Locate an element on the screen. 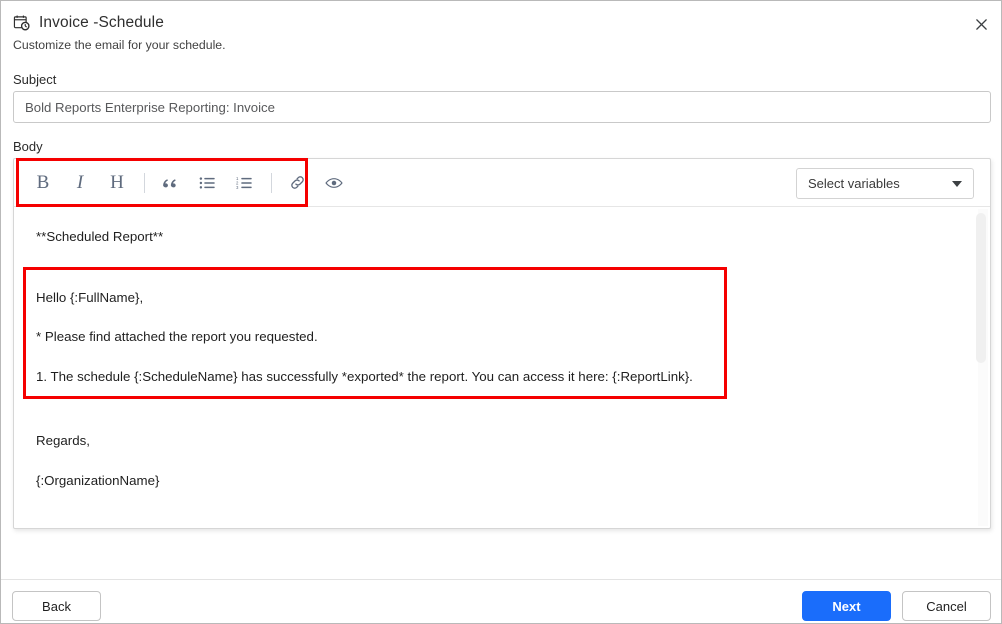  cancel-button: Cancel is located at coordinates (946, 606).